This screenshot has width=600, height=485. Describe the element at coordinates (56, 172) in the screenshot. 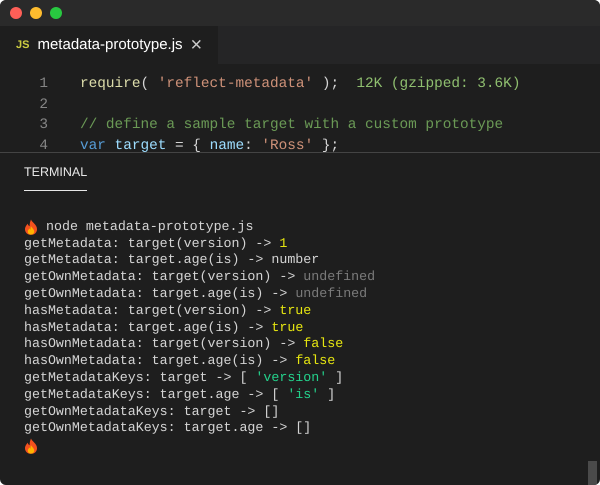

I see `terminal-tab: TERMINAL` at that location.